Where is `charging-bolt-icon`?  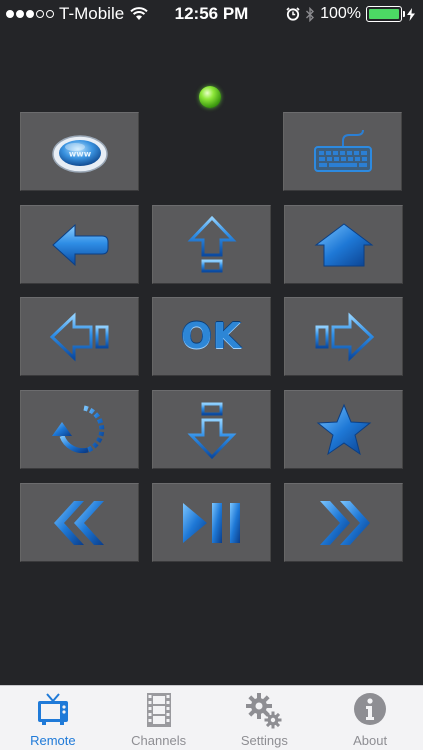
charging-bolt-icon is located at coordinates (411, 14).